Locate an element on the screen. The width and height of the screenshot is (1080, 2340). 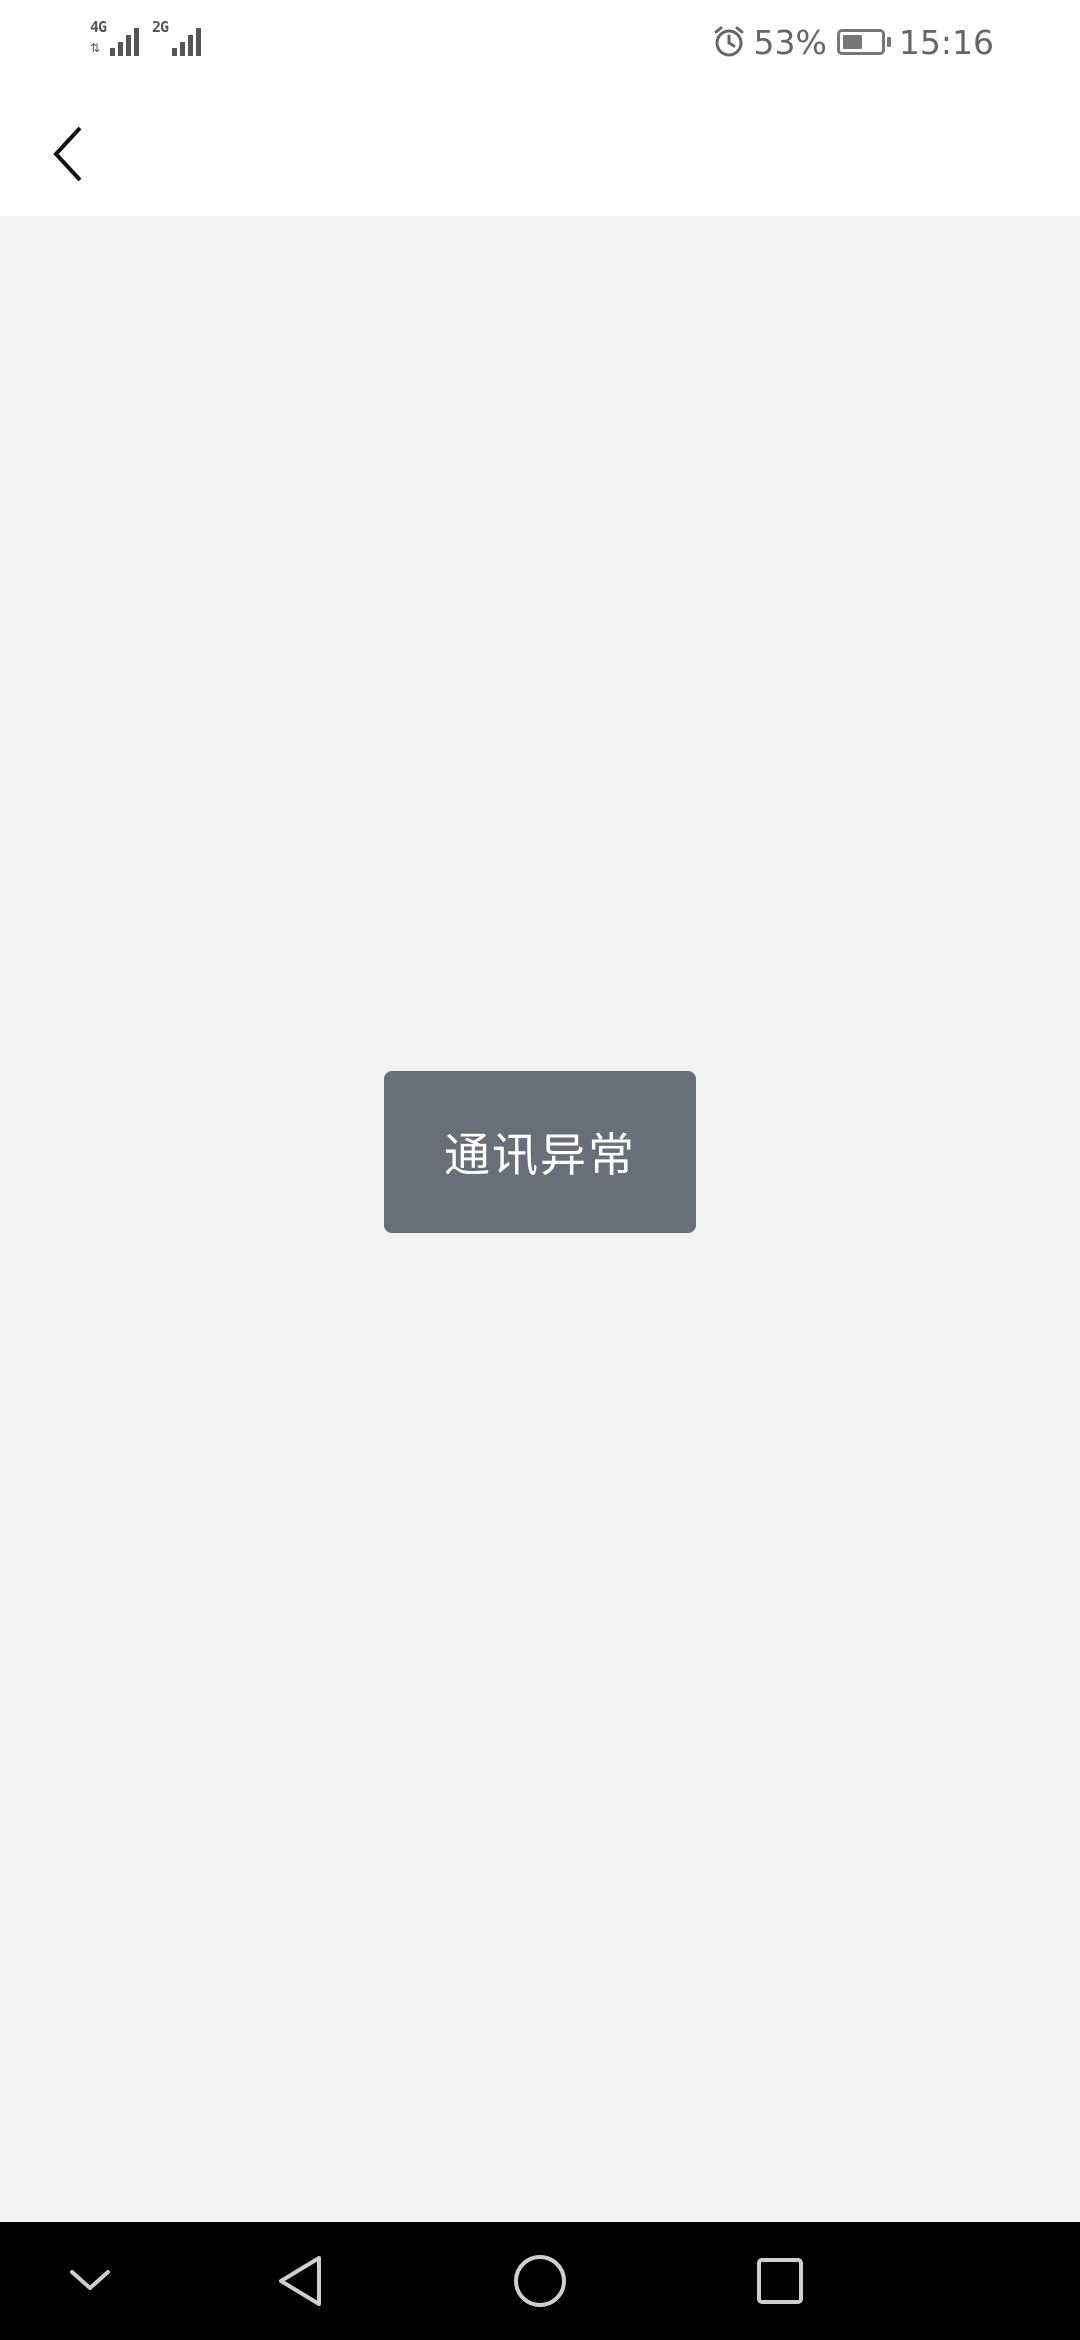
system-navigation-bar is located at coordinates (540, 2281).